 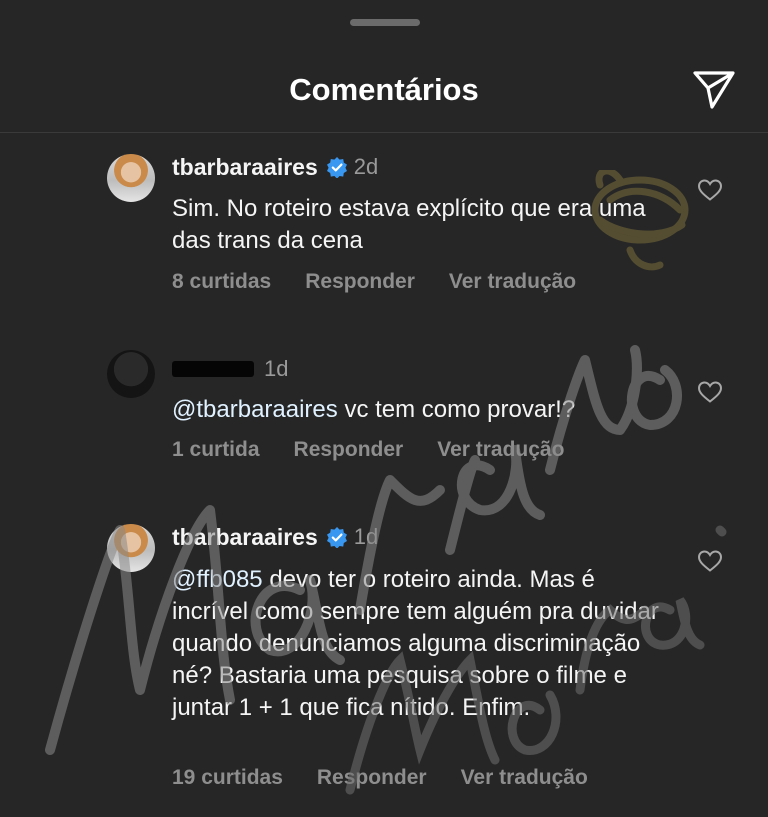 I want to click on redacted-username, so click(x=213, y=369).